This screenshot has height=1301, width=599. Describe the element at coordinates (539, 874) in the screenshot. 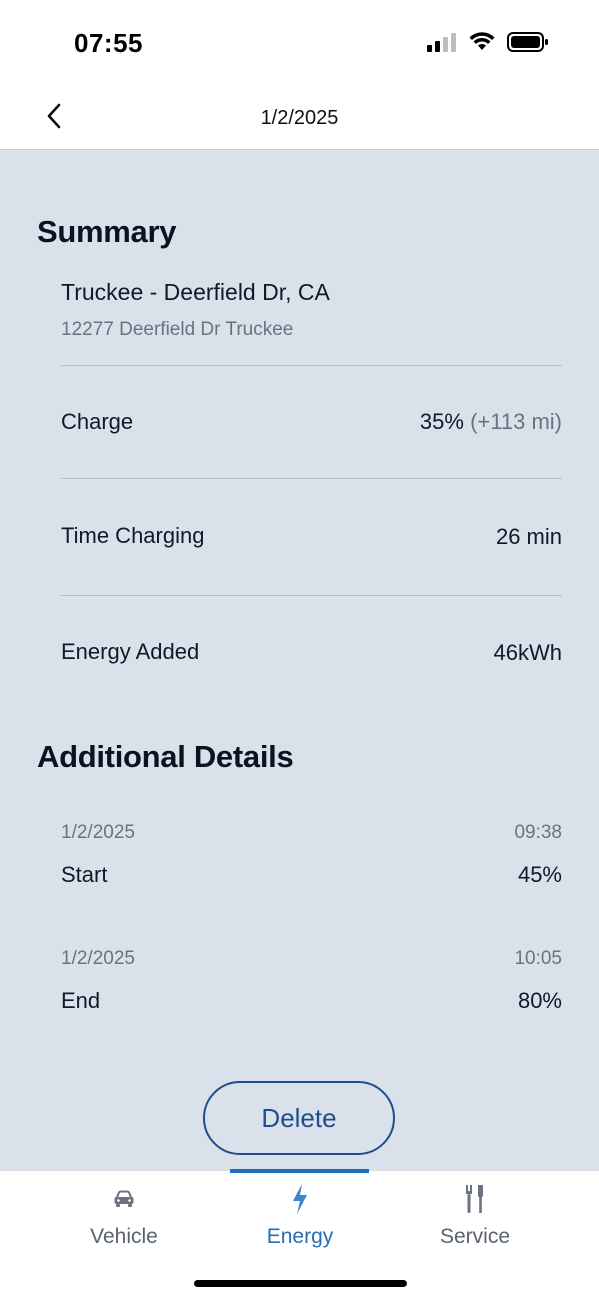

I see `start-value: 45%` at that location.